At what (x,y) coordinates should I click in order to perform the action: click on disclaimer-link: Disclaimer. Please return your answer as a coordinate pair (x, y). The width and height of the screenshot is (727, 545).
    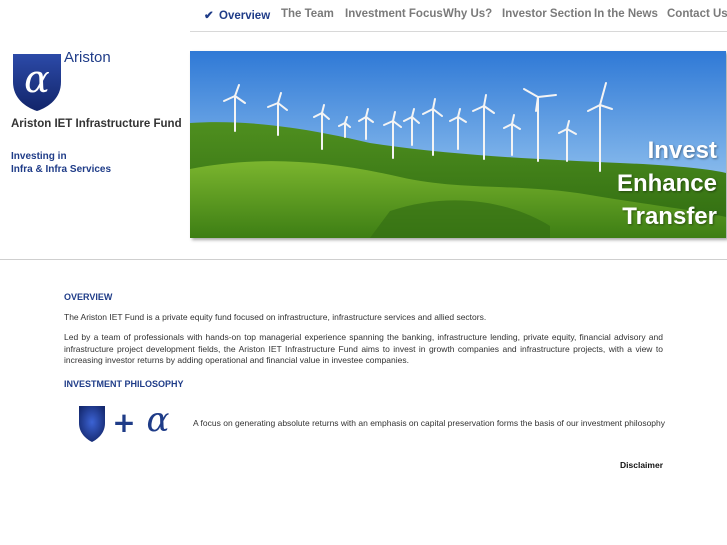
    Looking at the image, I should click on (641, 465).